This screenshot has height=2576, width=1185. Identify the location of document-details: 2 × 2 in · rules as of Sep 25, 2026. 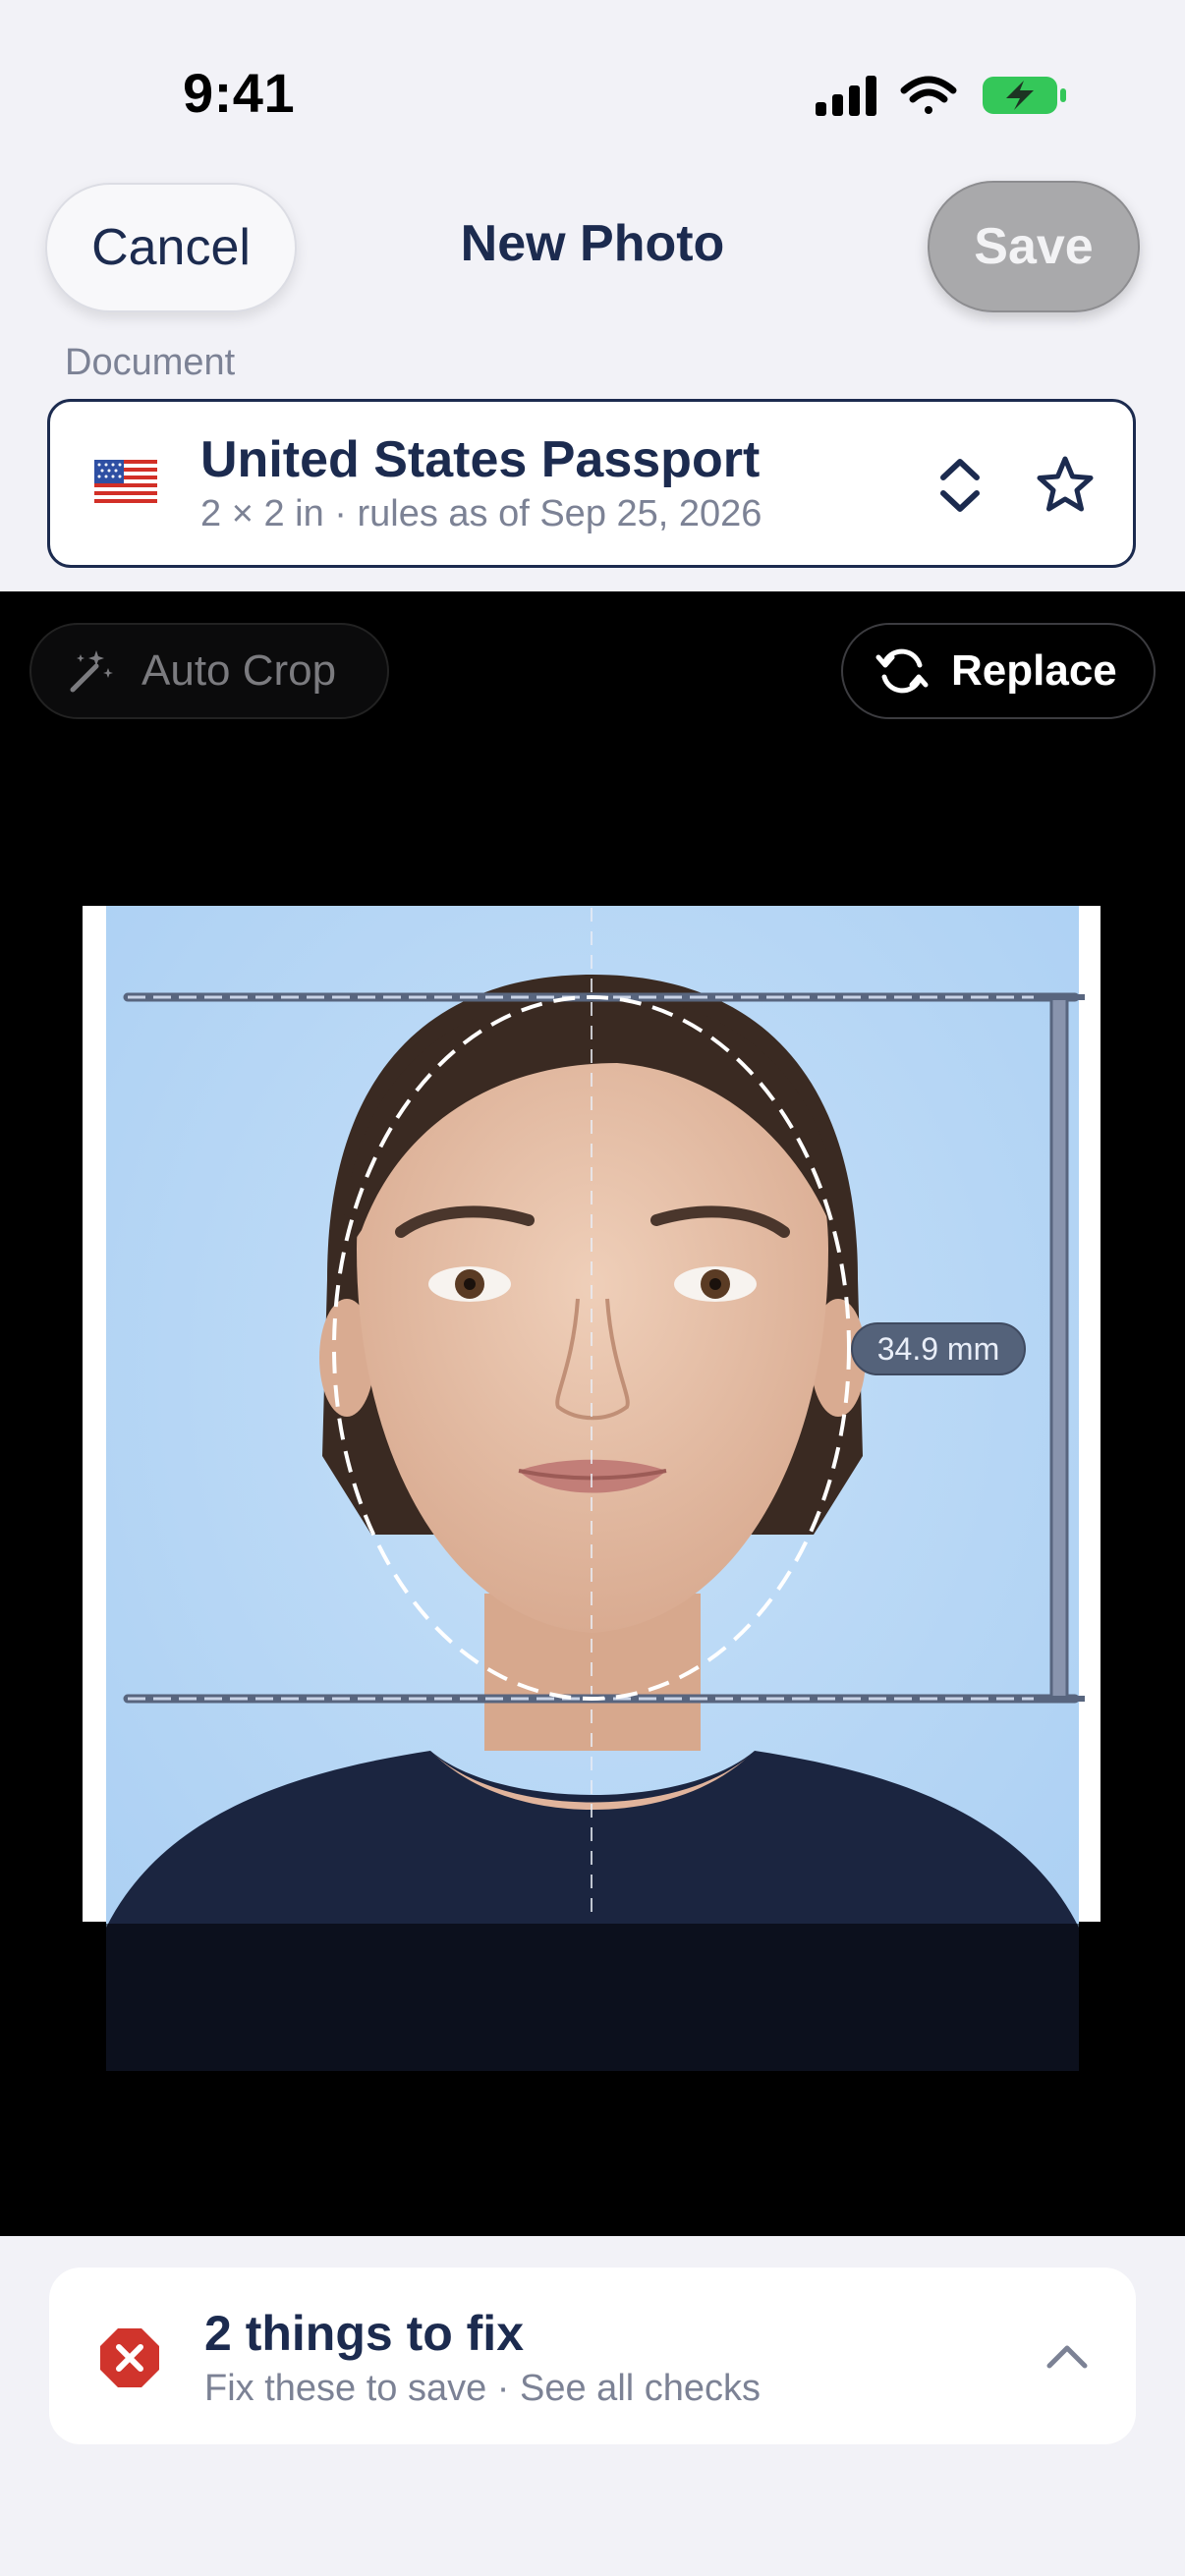
(481, 513).